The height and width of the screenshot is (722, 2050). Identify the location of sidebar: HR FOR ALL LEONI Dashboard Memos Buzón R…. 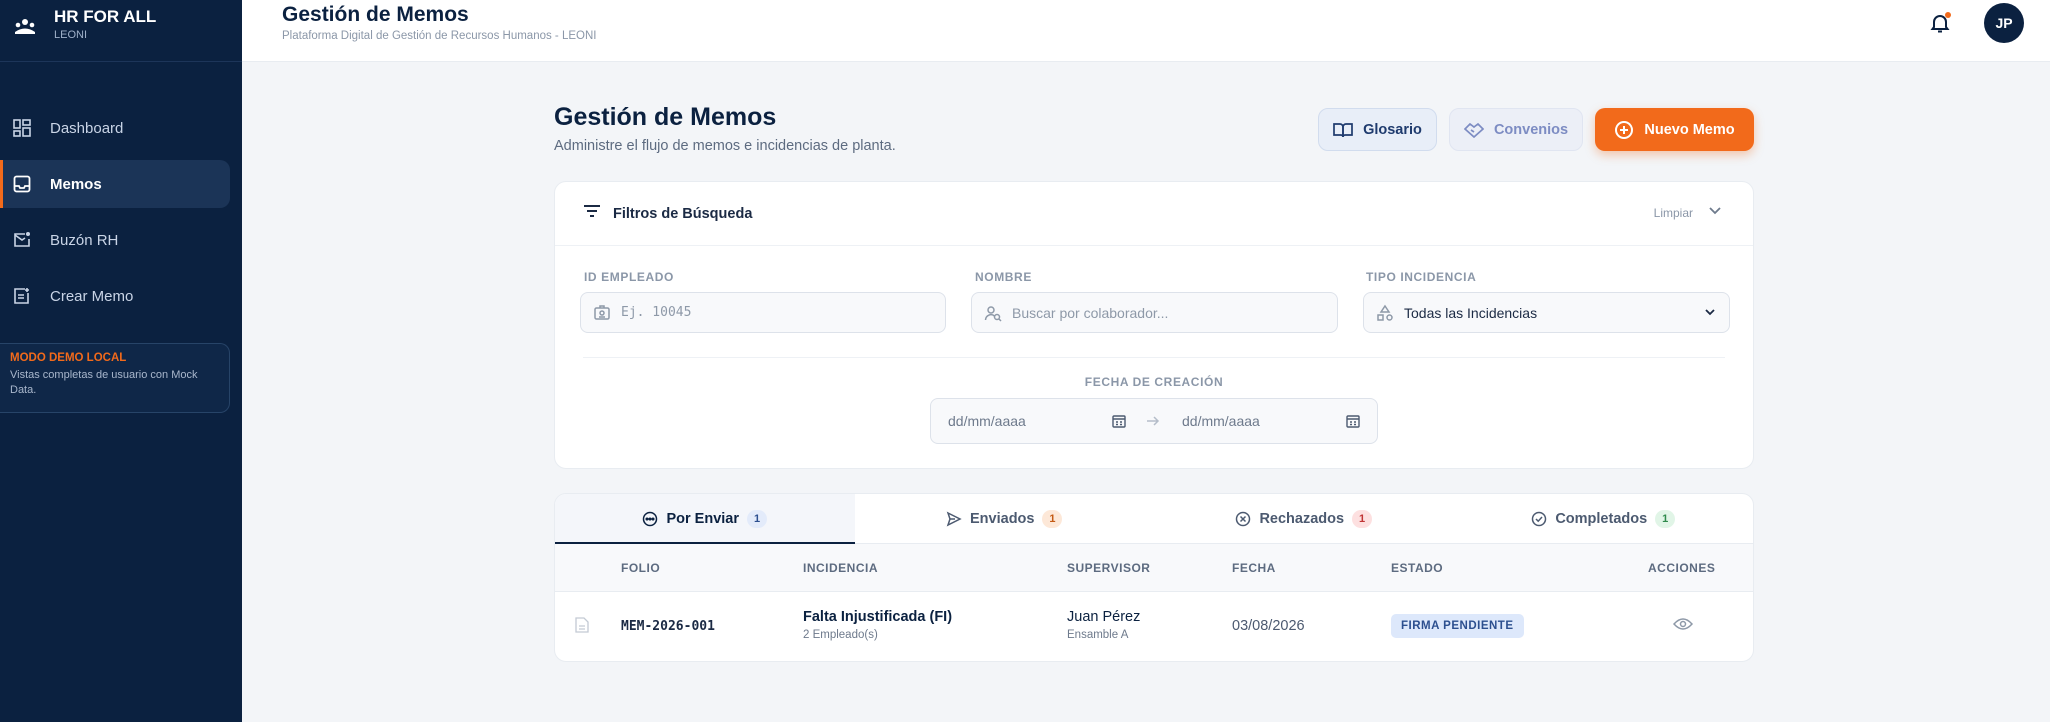
(121, 361).